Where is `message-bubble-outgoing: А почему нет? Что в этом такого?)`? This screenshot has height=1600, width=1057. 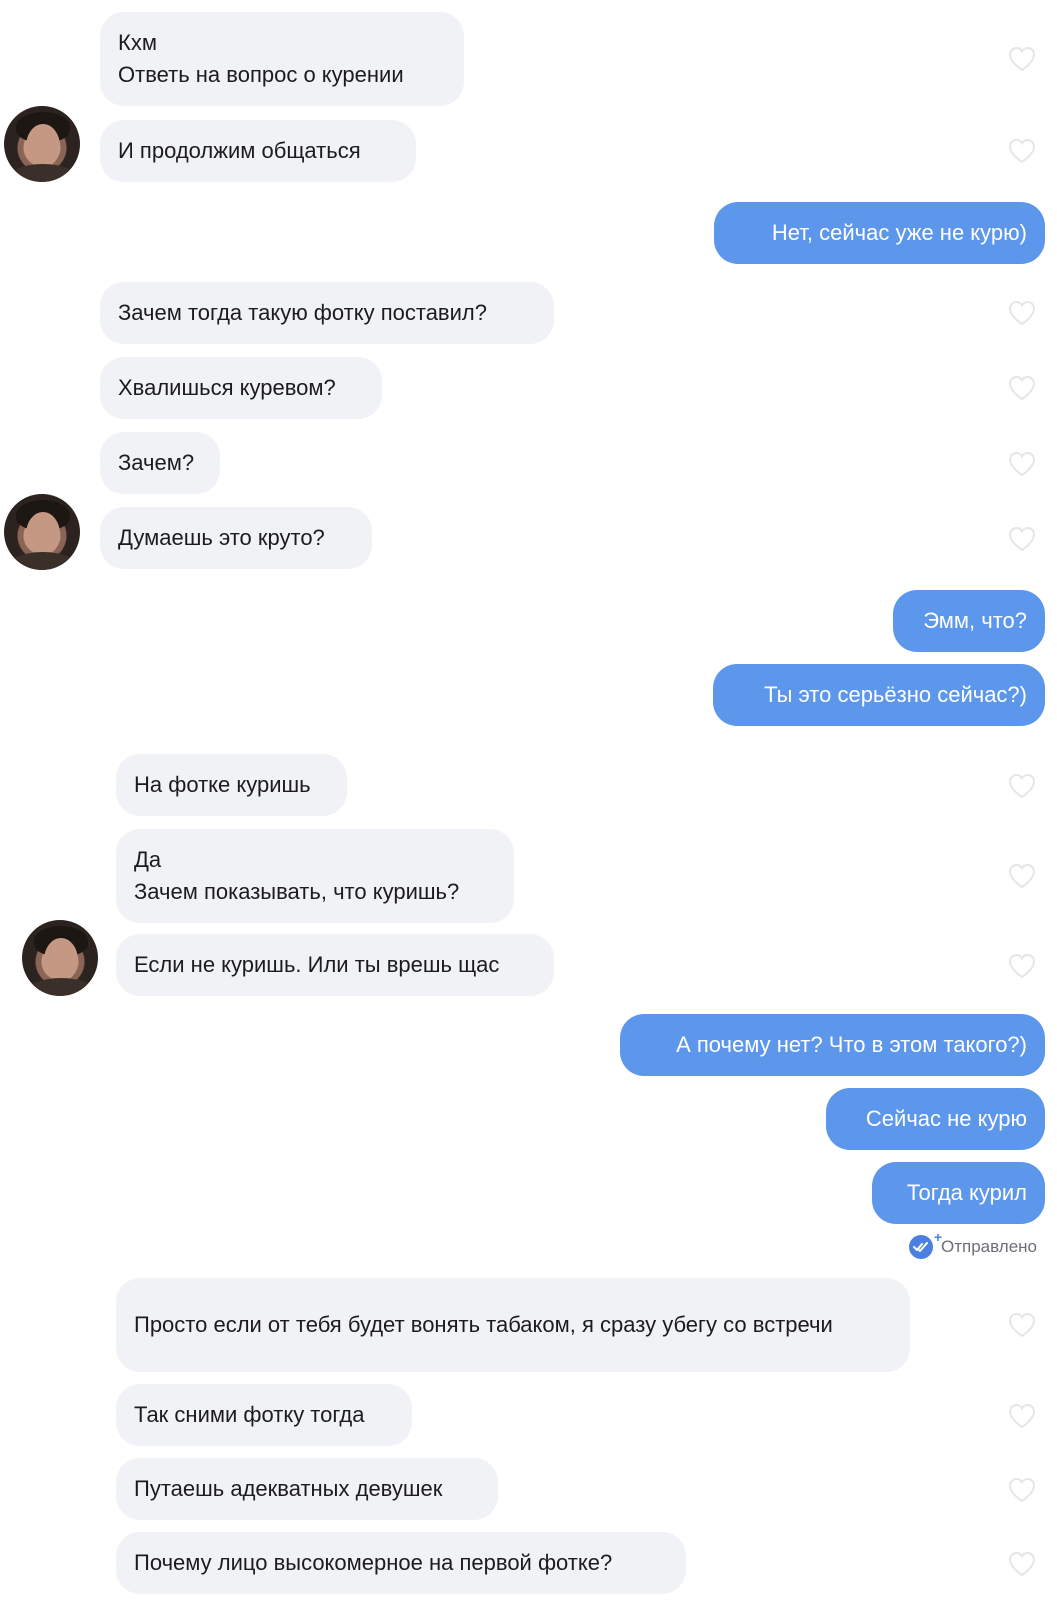 message-bubble-outgoing: А почему нет? Что в этом такого?) is located at coordinates (832, 1045).